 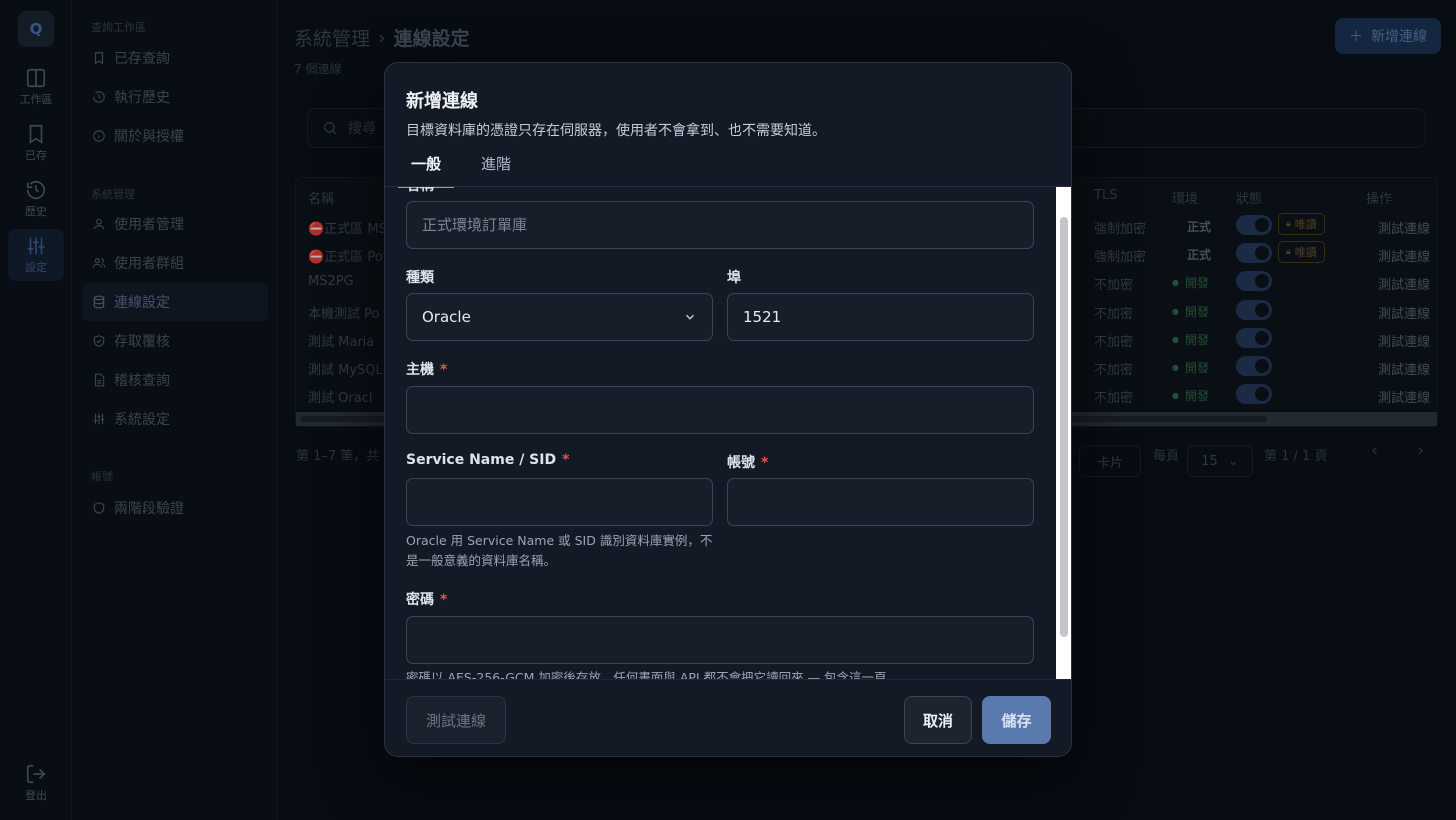 What do you see at coordinates (1016, 720) in the screenshot?
I see `save-button: 儲存` at bounding box center [1016, 720].